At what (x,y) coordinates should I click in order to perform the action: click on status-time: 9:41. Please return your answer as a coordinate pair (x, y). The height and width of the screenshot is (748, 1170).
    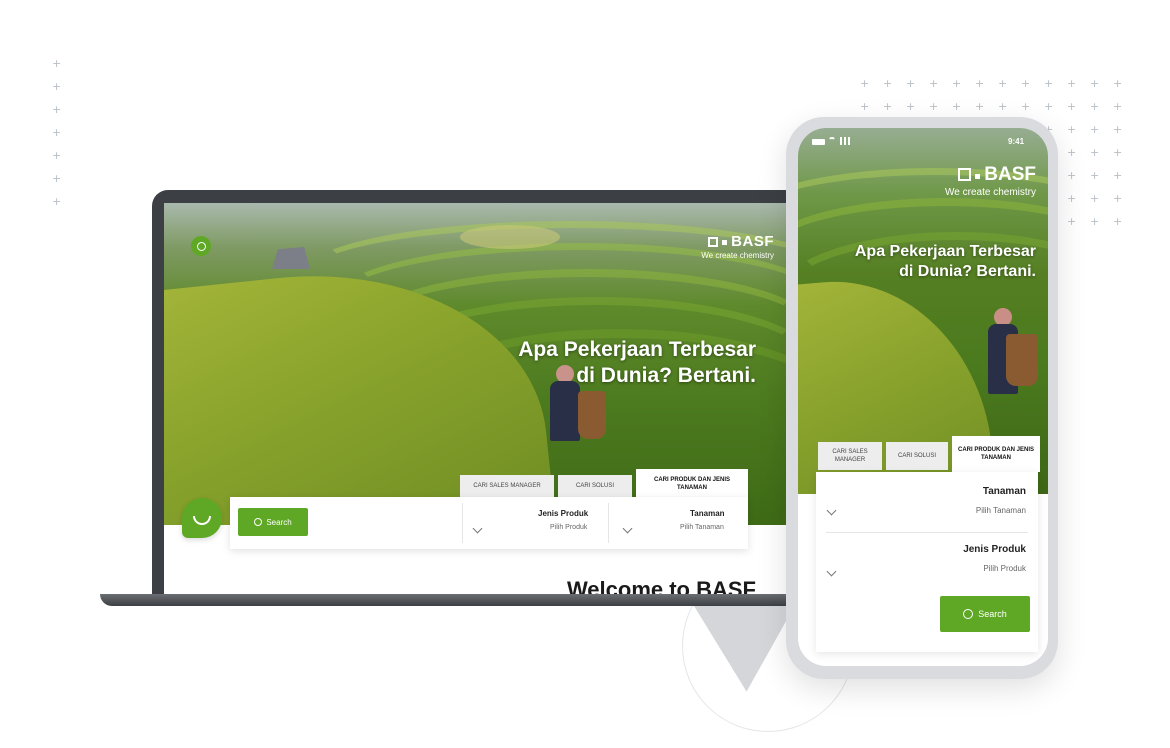
    Looking at the image, I should click on (1016, 141).